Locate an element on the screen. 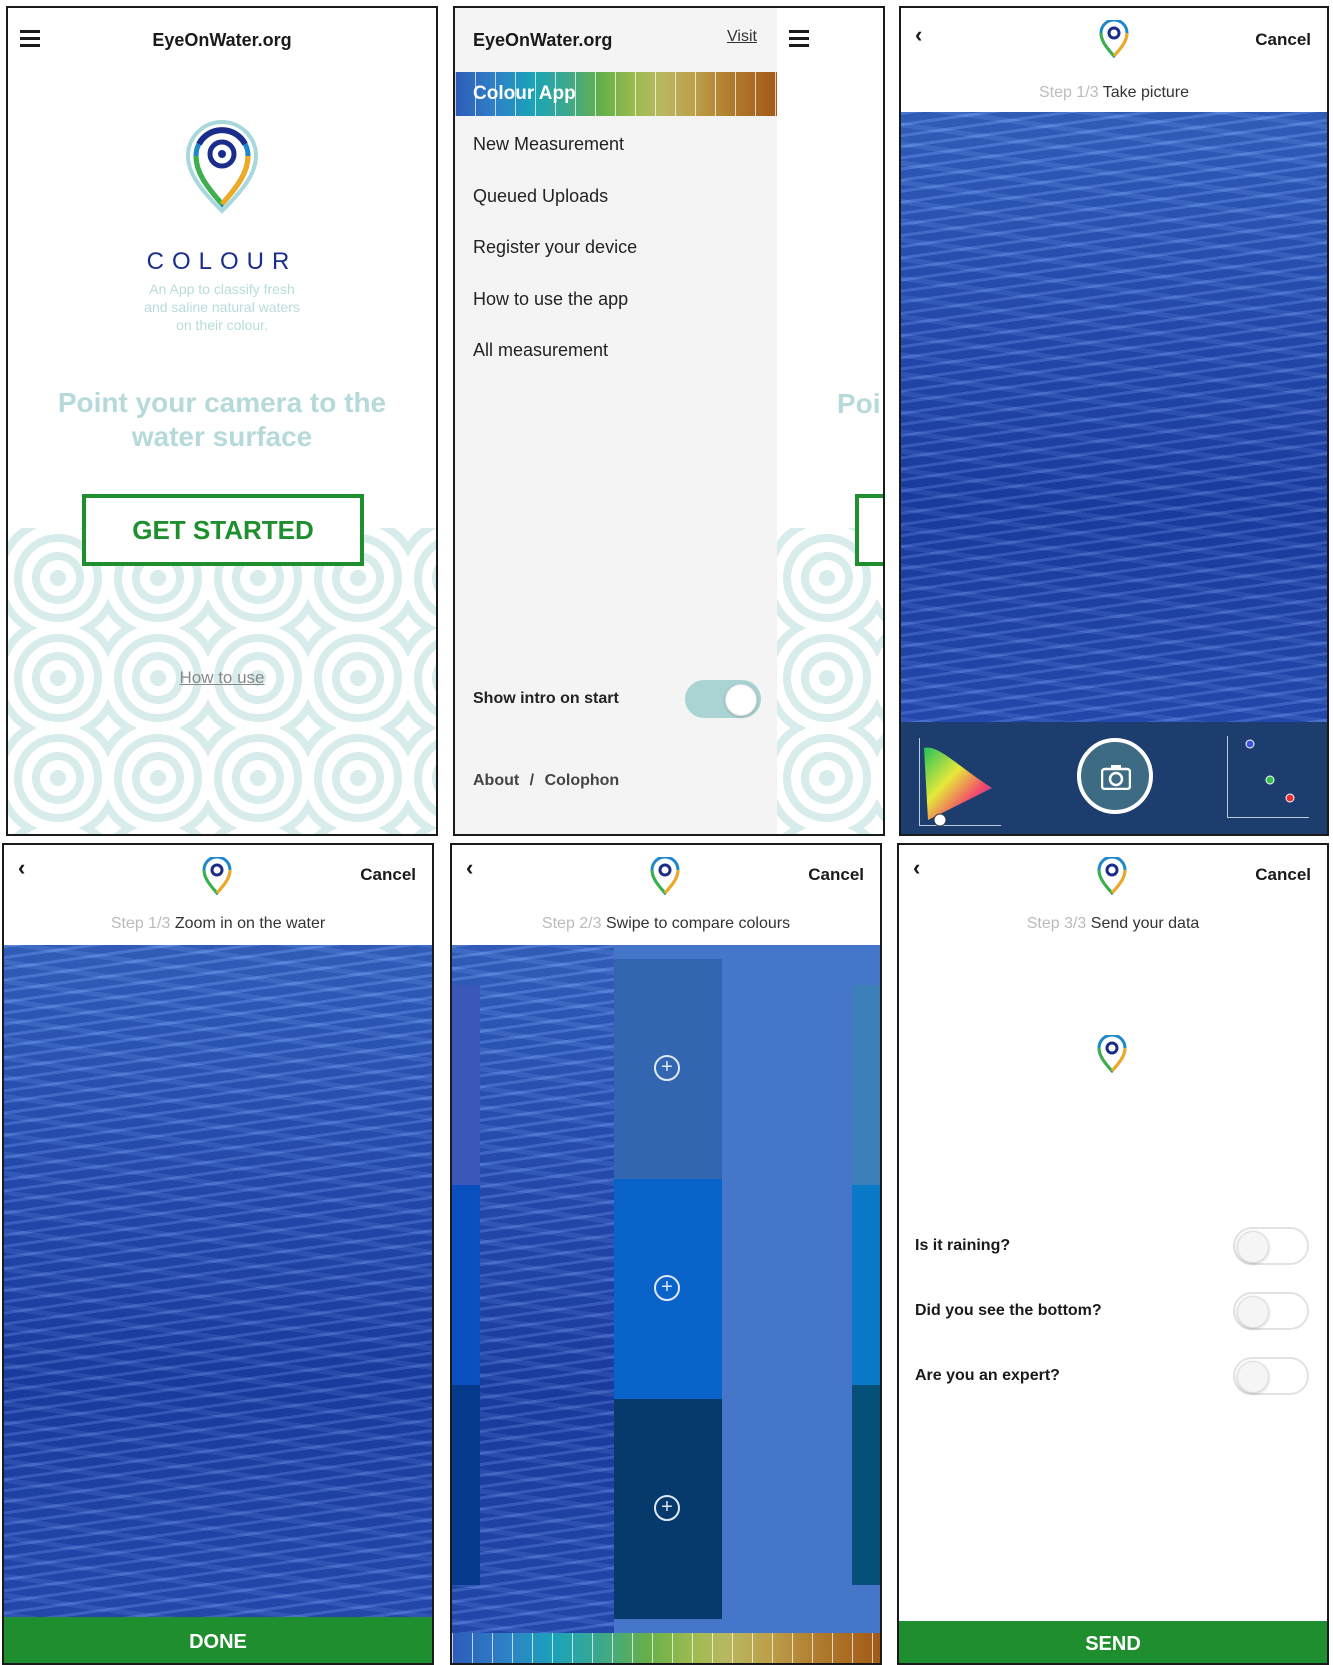 The height and width of the screenshot is (1665, 1333). question-expert: Are you an expert? is located at coordinates (987, 1375).